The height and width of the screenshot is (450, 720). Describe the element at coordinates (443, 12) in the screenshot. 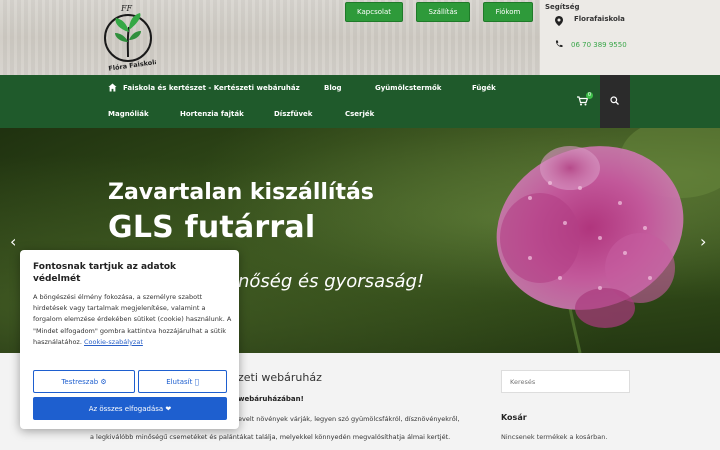

I see `shipping-button: Szállítás` at that location.